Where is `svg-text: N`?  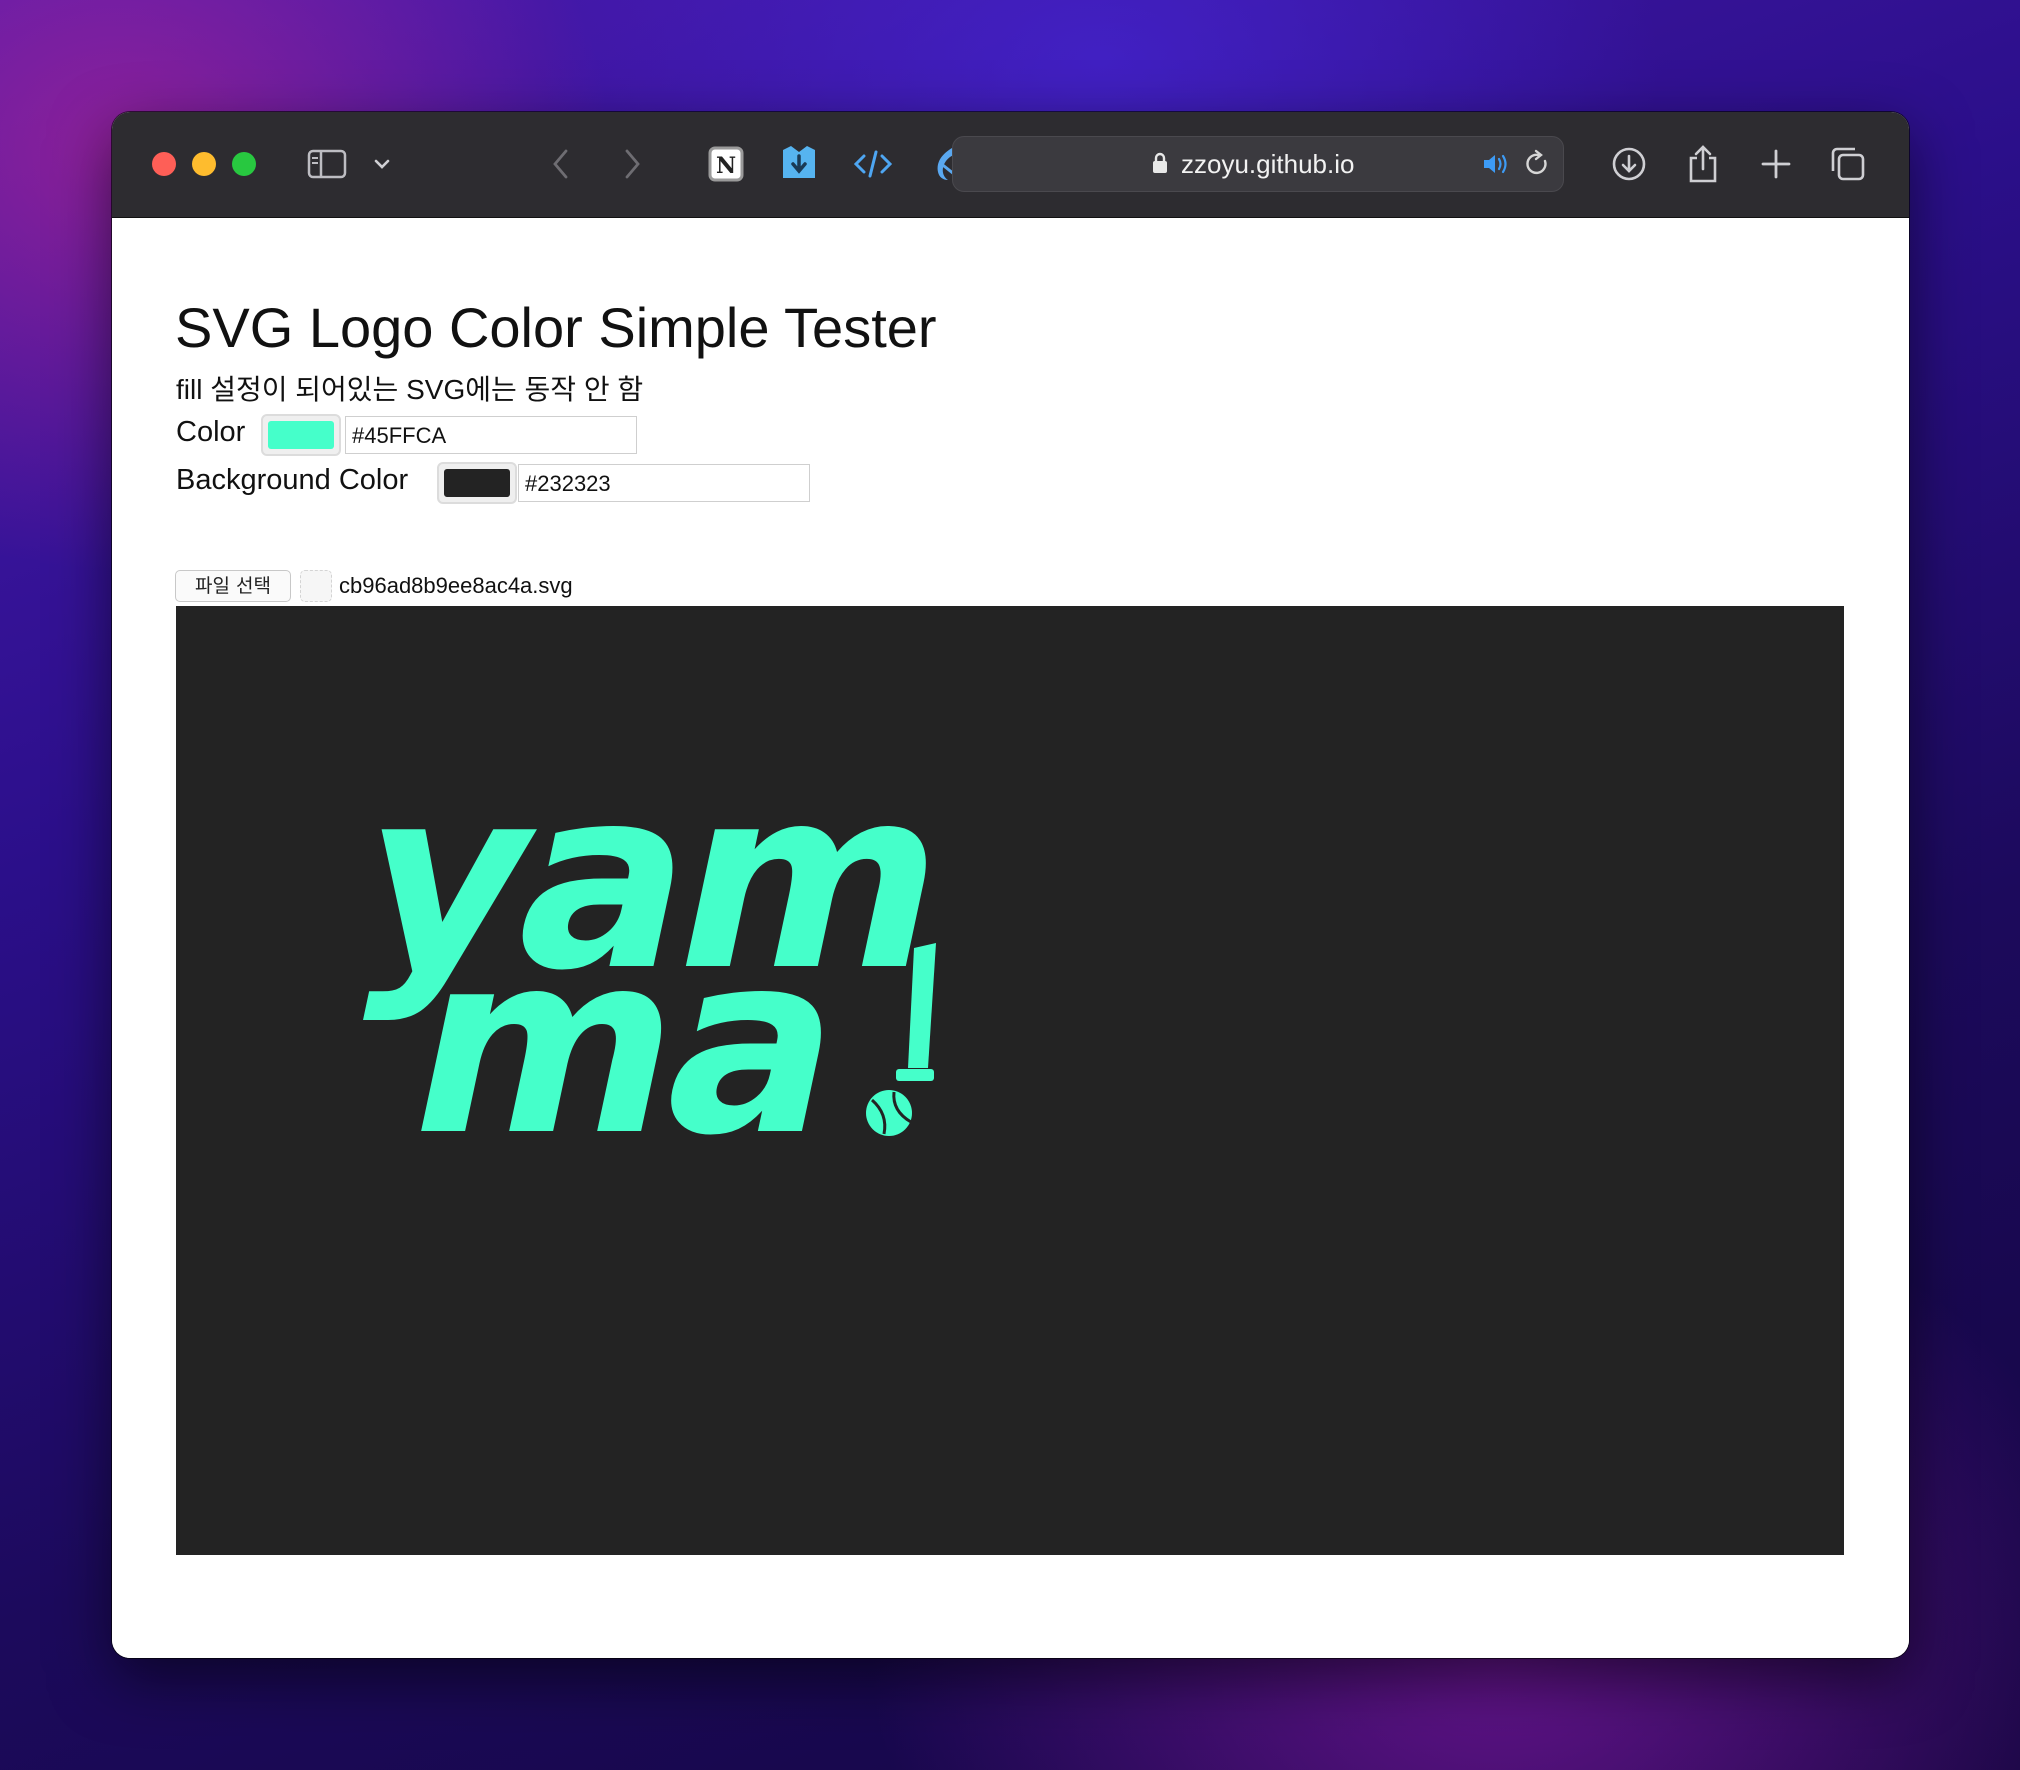 svg-text: N is located at coordinates (726, 166).